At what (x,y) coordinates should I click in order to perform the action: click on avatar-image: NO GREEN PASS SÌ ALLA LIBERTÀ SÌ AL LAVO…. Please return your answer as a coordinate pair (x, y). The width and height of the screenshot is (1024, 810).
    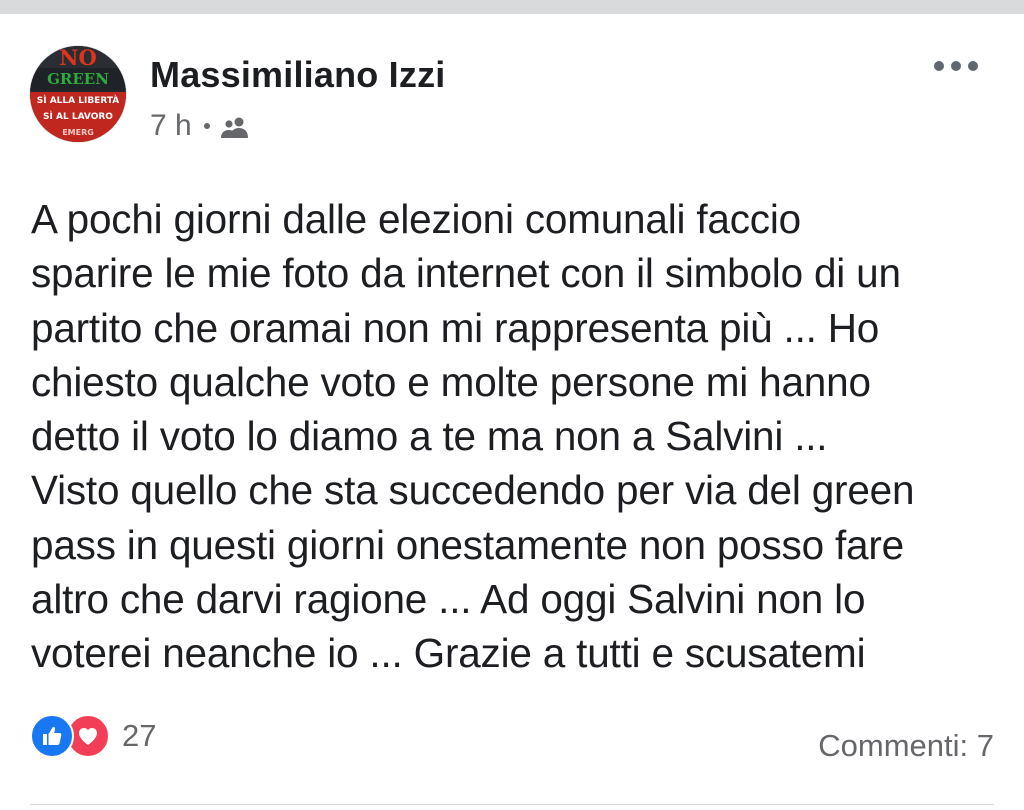
    Looking at the image, I should click on (78, 94).